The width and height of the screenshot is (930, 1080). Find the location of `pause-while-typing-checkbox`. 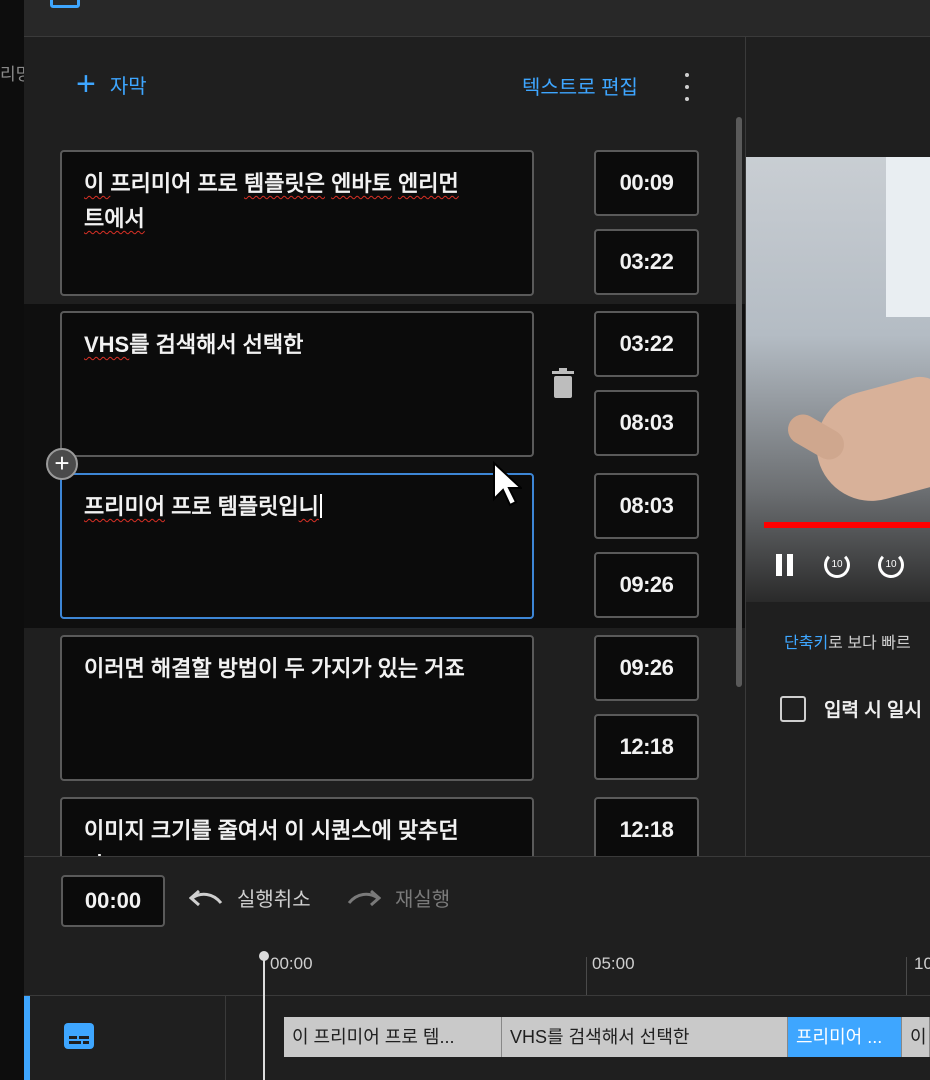

pause-while-typing-checkbox is located at coordinates (793, 708).